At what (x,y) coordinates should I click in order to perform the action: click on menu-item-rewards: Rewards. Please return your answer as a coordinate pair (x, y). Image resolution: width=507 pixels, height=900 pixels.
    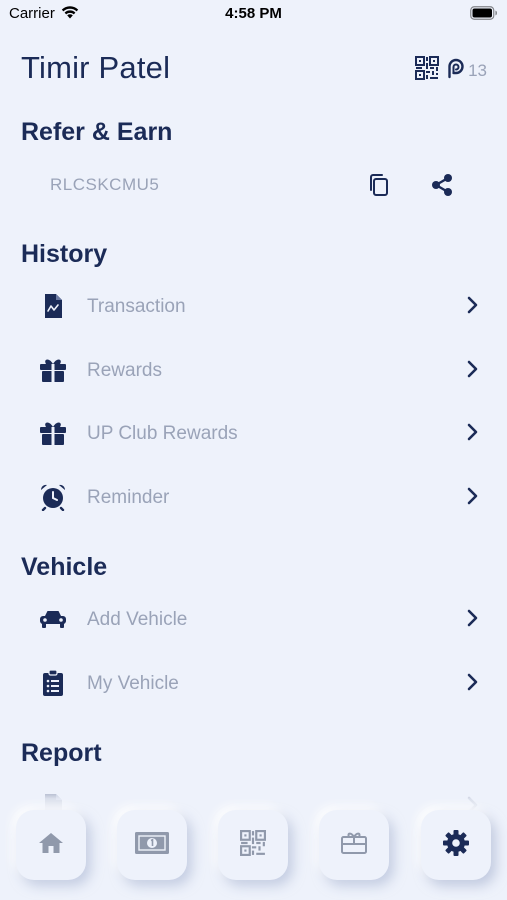
    Looking at the image, I should click on (258, 370).